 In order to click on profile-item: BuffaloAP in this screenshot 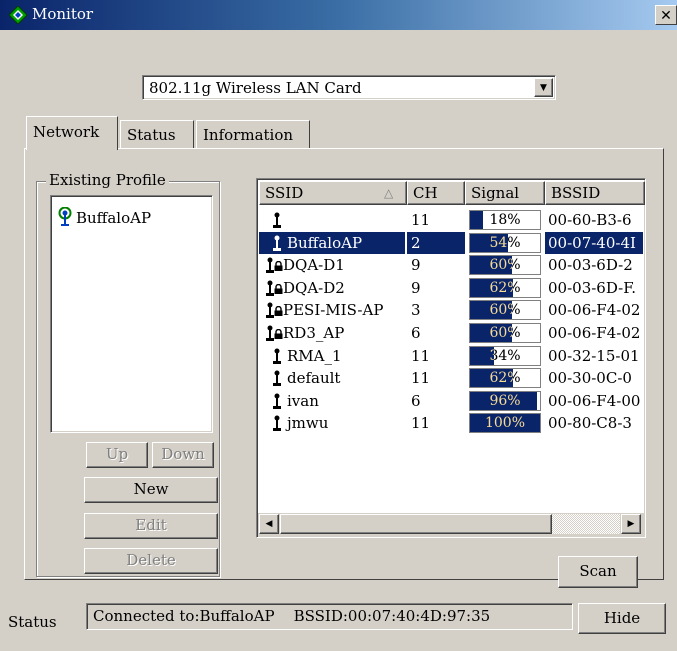, I will do `click(113, 218)`.